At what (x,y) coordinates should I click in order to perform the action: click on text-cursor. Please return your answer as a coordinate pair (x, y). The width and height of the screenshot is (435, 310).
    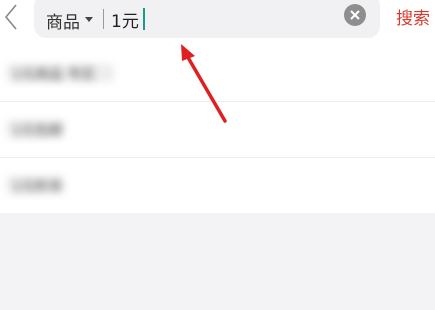
    Looking at the image, I should click on (144, 19).